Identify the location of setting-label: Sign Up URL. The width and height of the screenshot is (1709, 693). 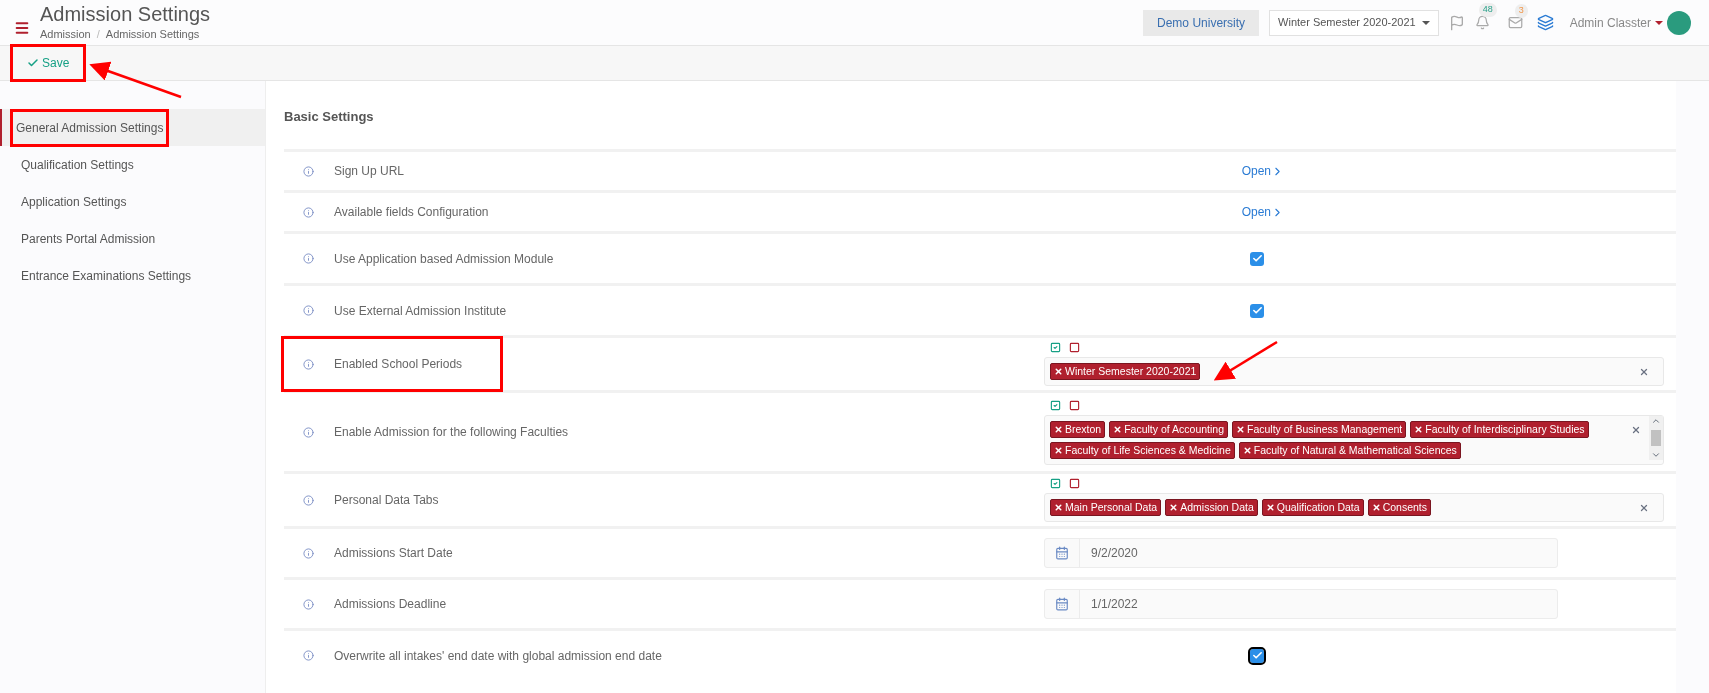
(369, 171).